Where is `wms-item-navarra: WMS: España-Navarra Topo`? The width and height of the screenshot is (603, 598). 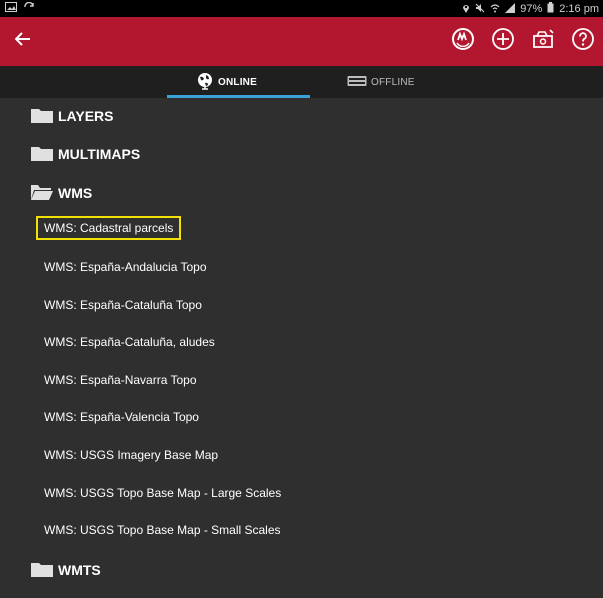 wms-item-navarra: WMS: España-Navarra Topo is located at coordinates (120, 380).